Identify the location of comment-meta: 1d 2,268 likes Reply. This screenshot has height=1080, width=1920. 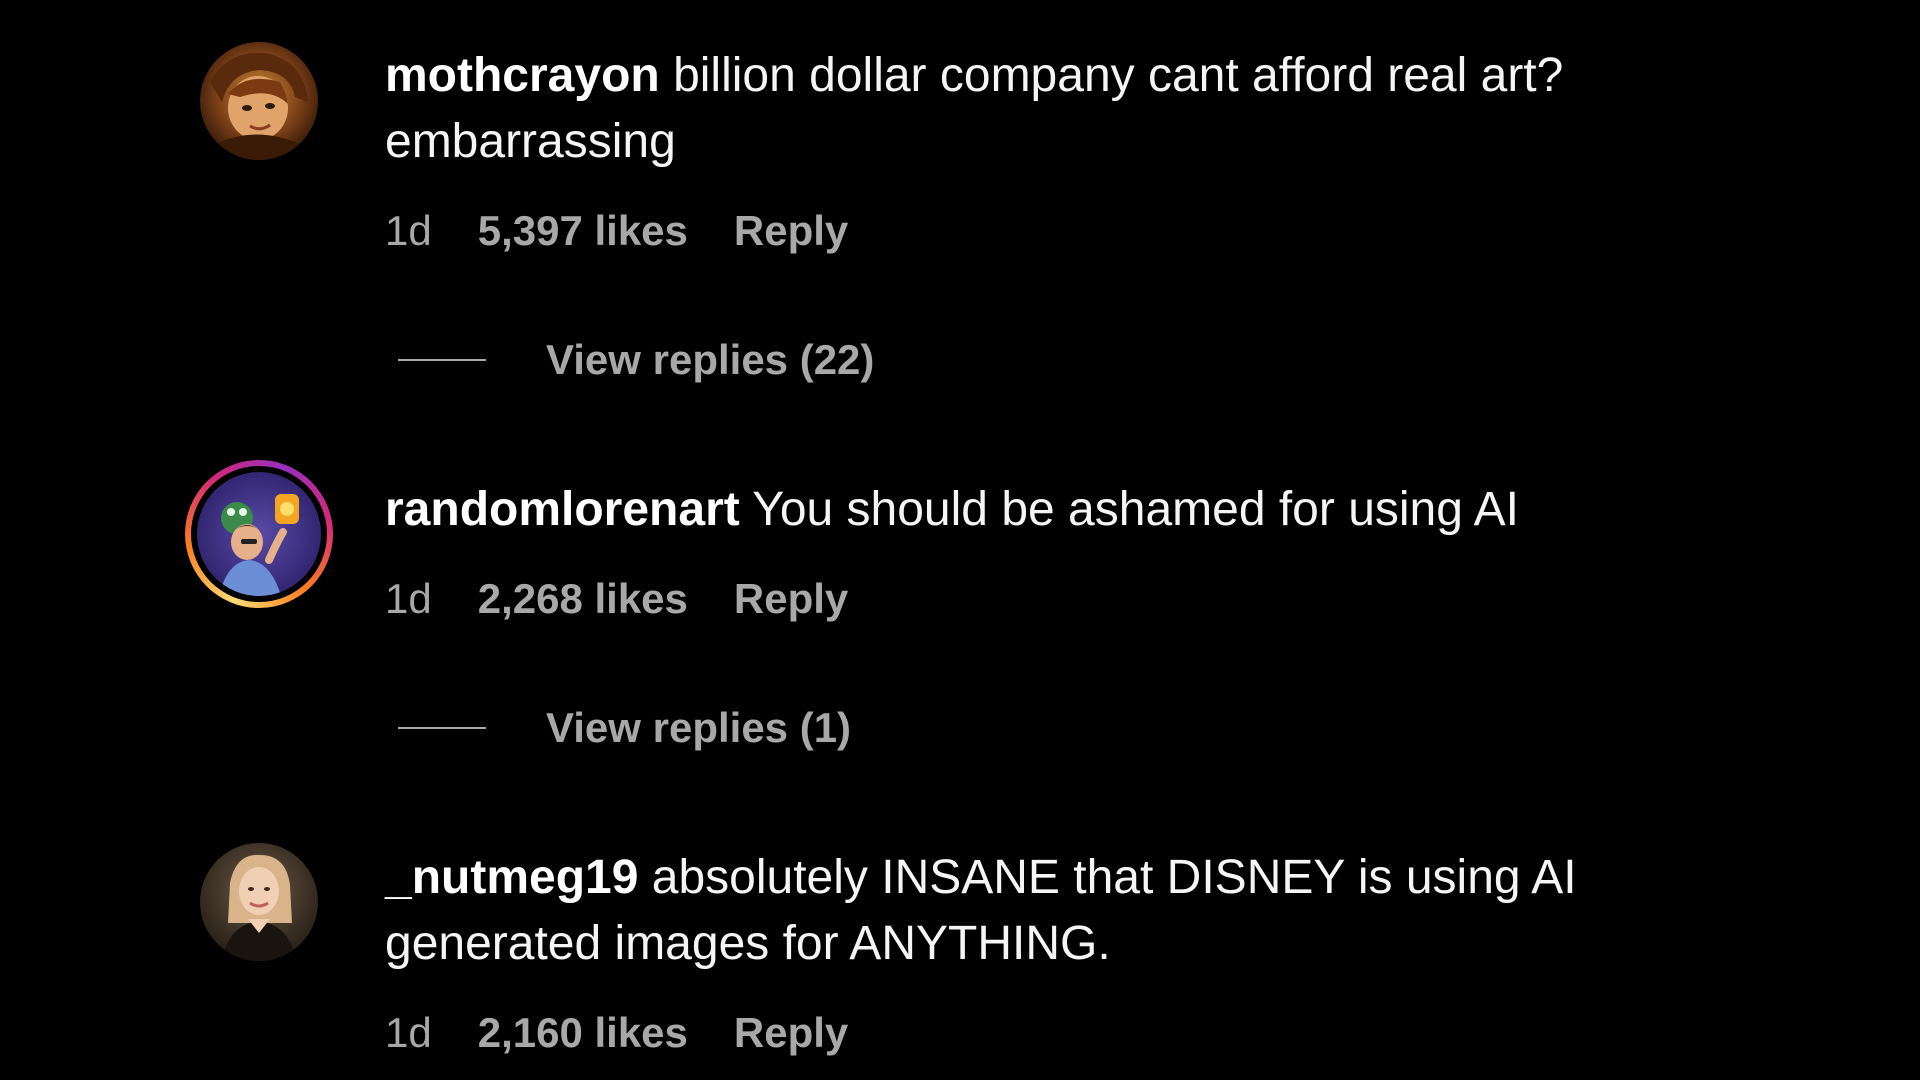
(616, 599).